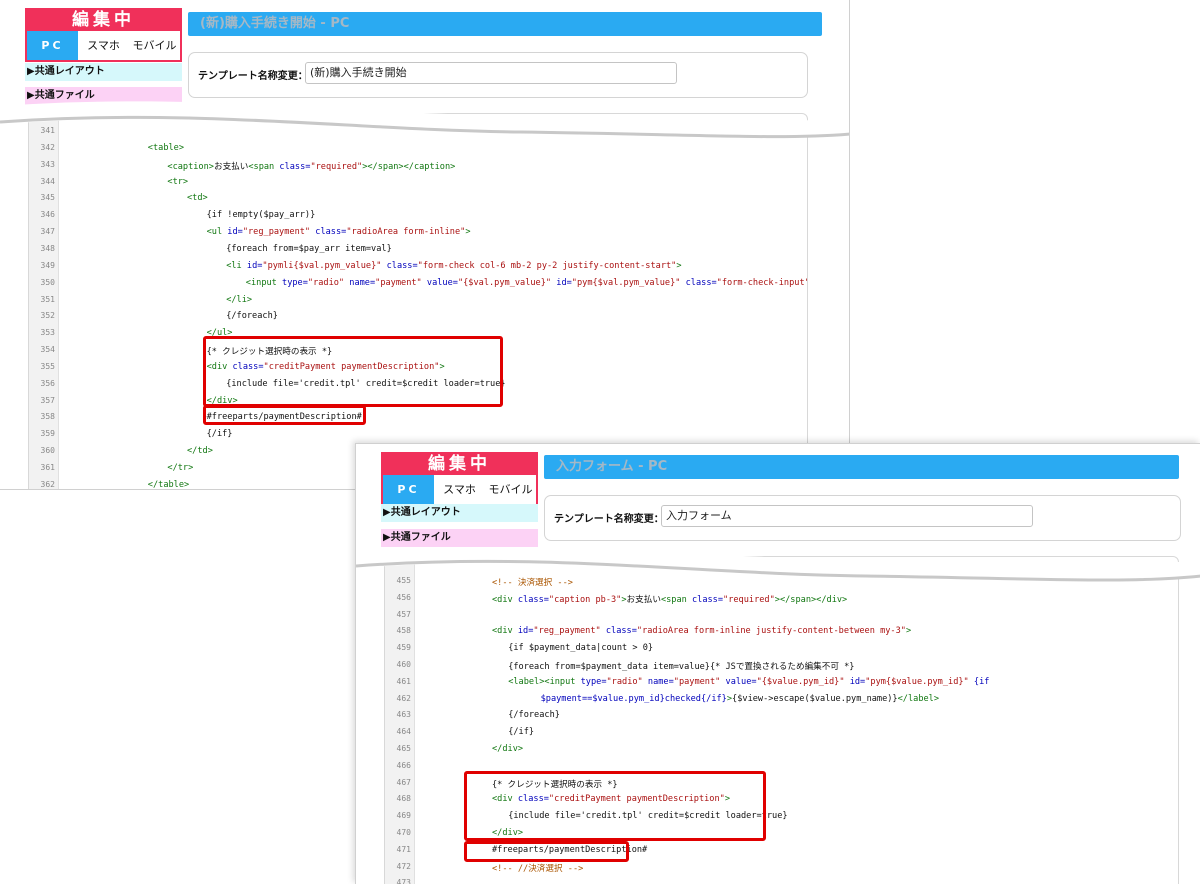 This screenshot has height=884, width=1200. I want to click on line-number: 464, so click(403, 732).